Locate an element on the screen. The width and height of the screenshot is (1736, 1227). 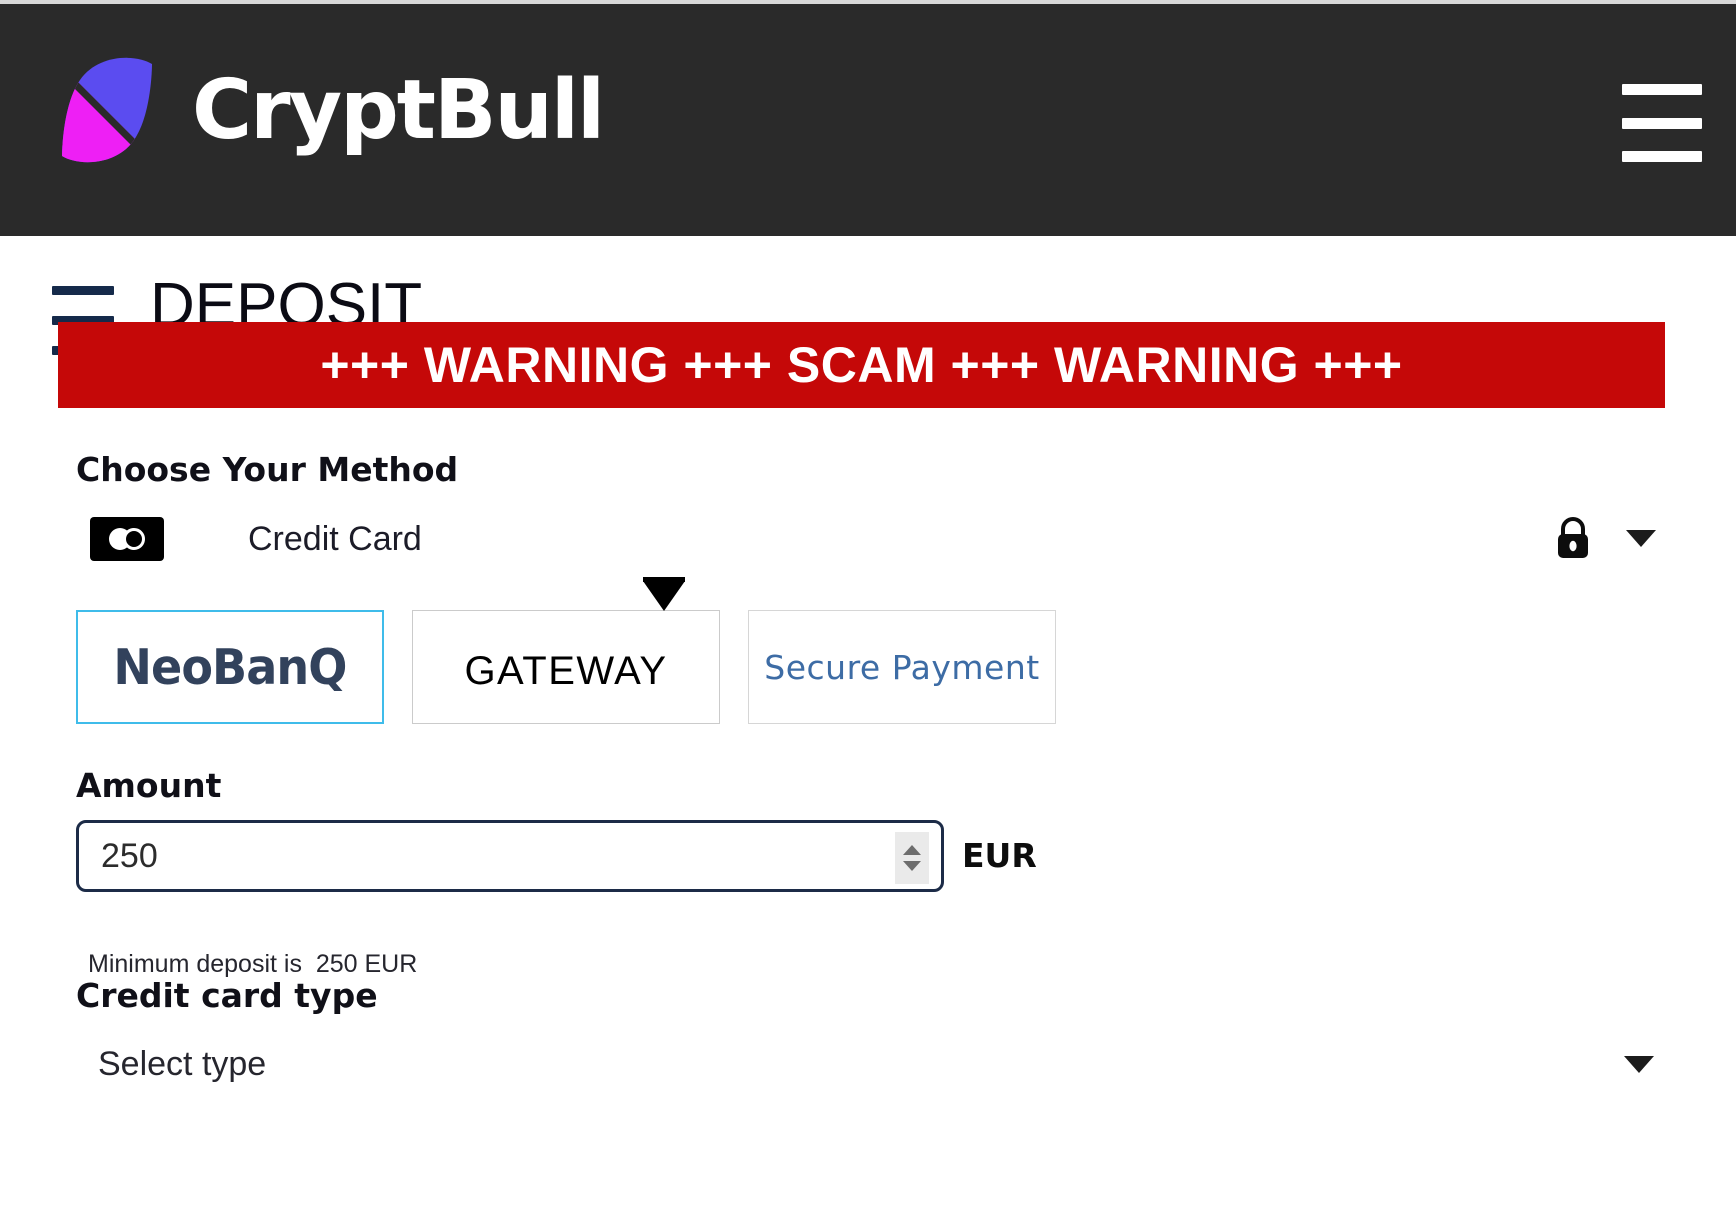
payment-provider-list: NeoBanQ GATEWAY Secure Payment is located at coordinates (566, 650).